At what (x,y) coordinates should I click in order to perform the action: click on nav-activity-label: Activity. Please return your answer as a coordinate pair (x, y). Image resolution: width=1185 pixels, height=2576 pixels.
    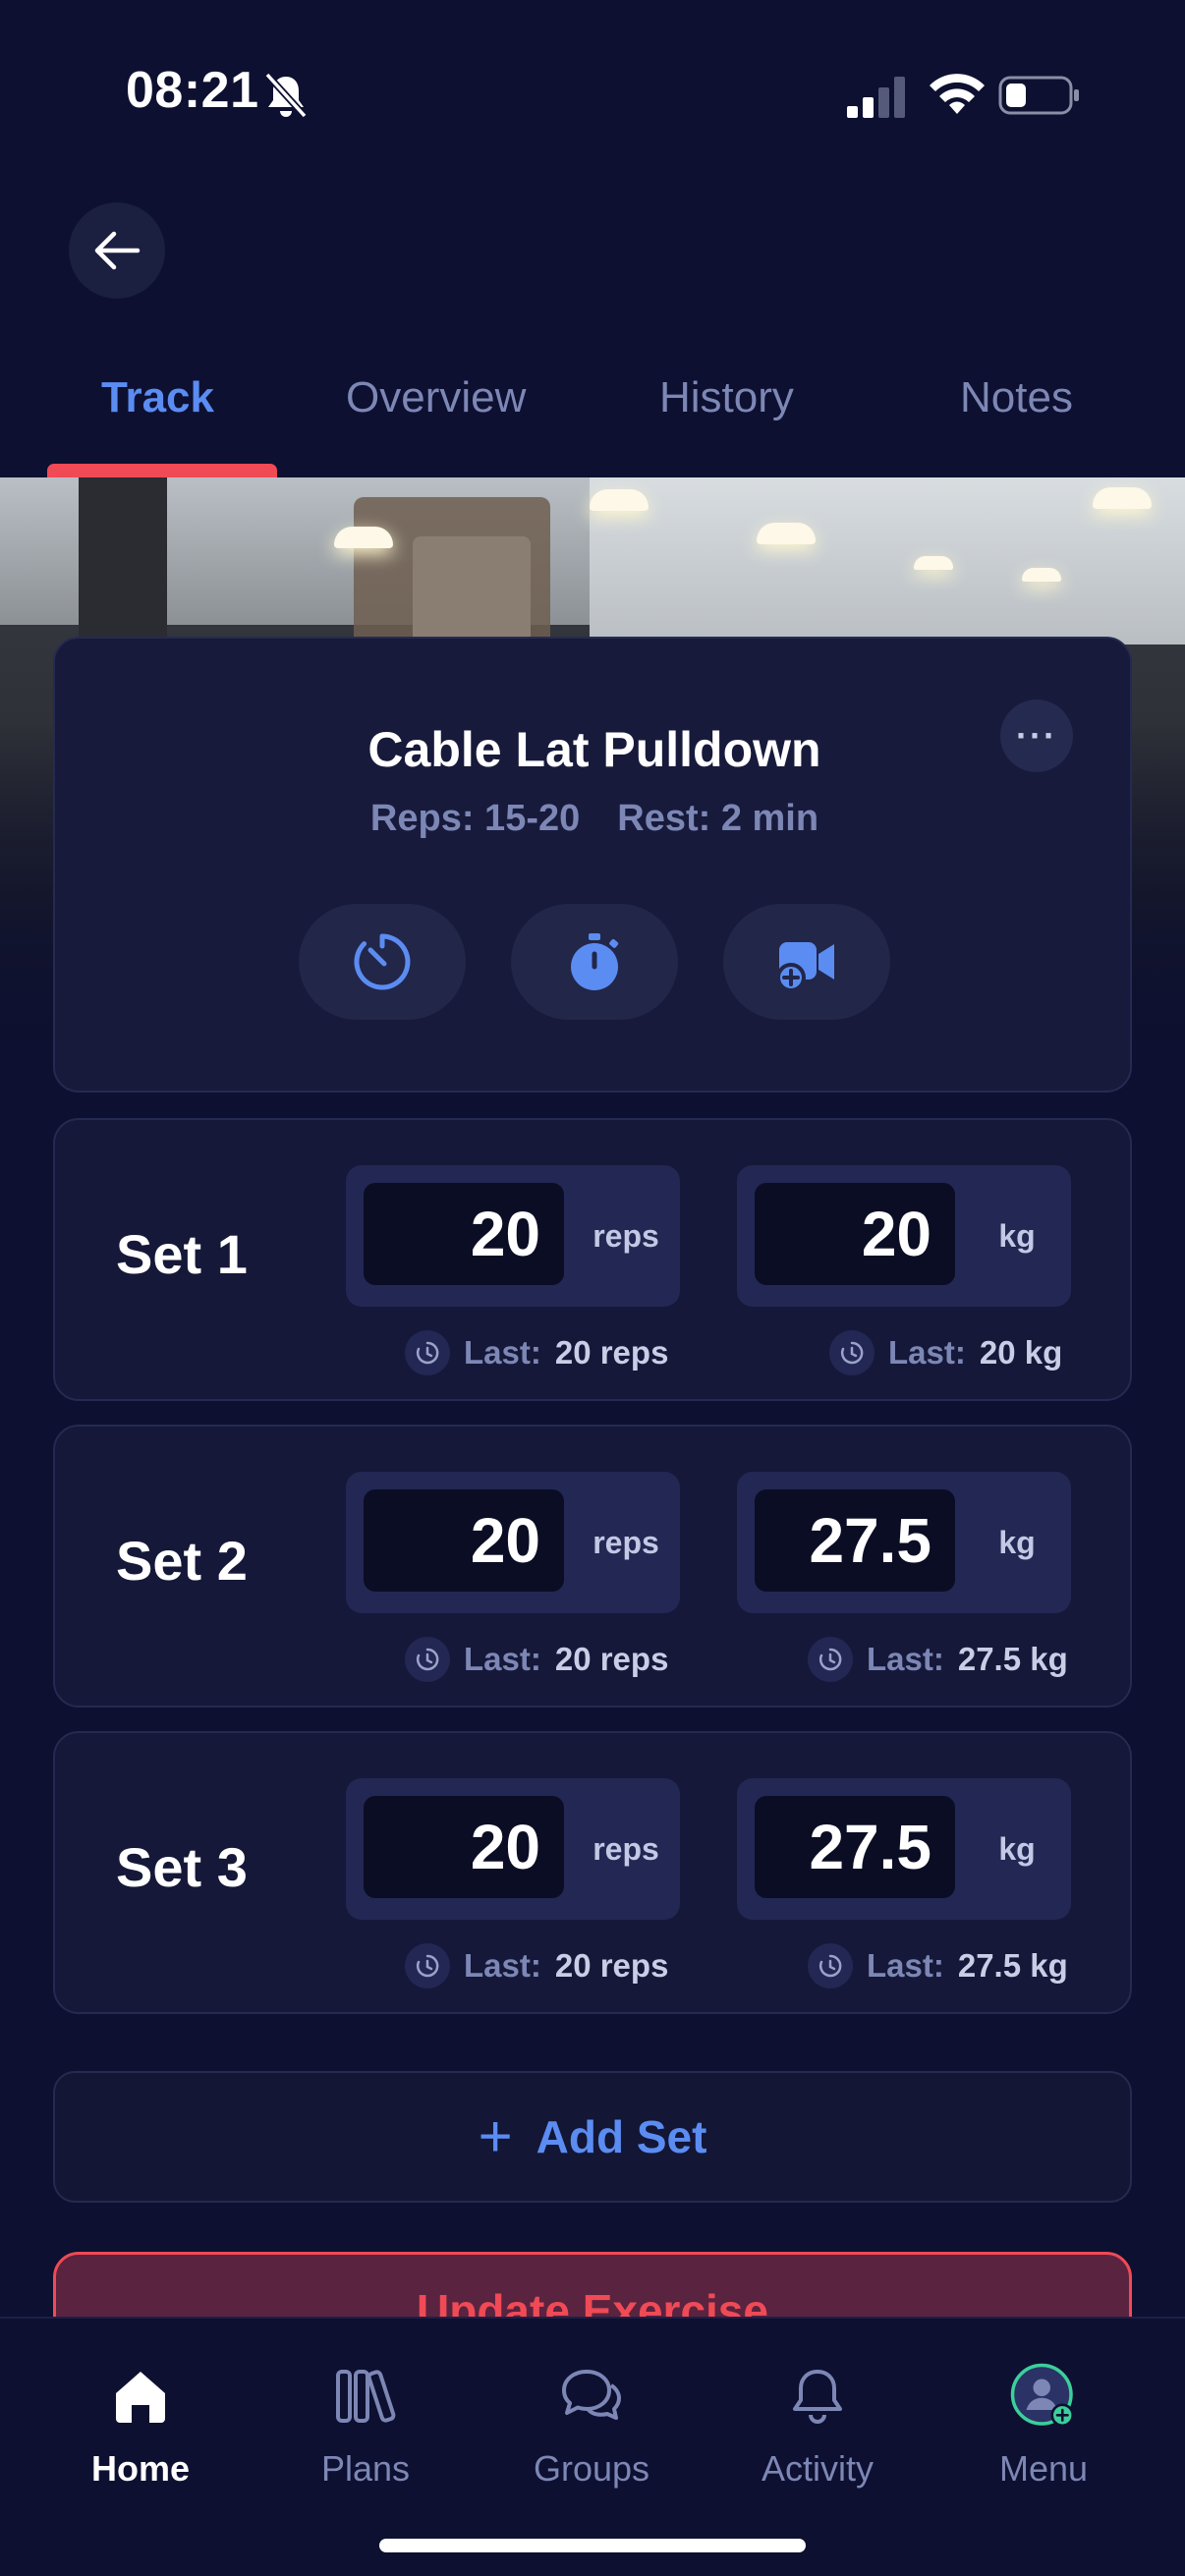
    Looking at the image, I should click on (817, 2468).